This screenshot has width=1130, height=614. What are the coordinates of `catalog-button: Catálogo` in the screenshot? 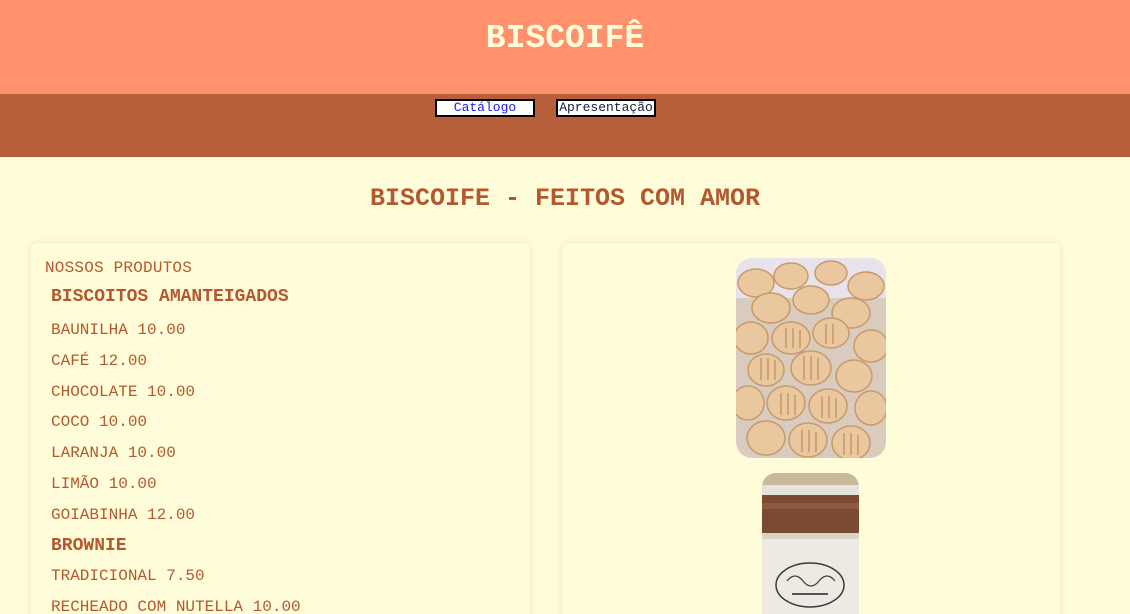 It's located at (485, 108).